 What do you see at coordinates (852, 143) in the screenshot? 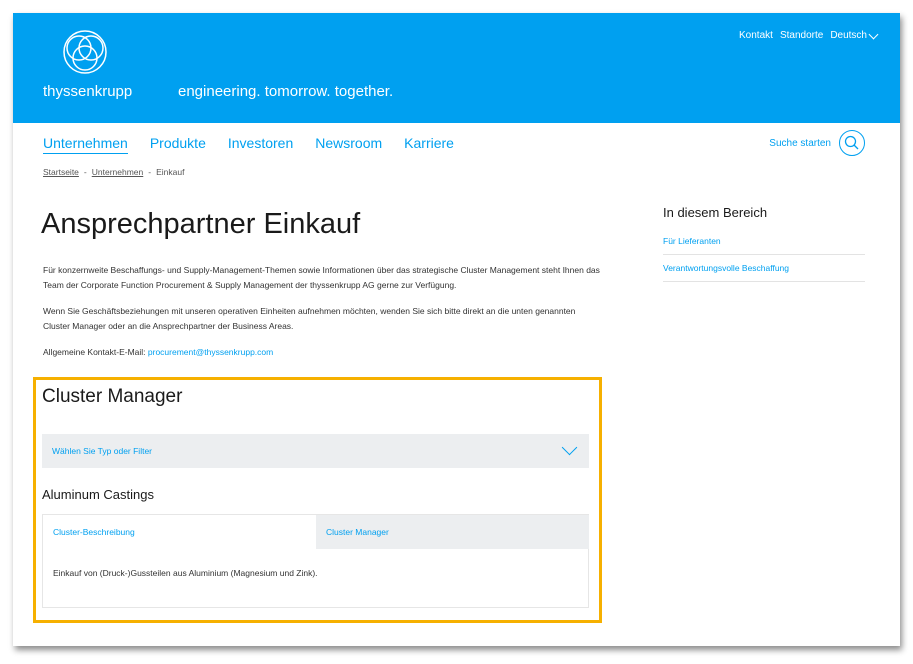
I see `search-icon` at bounding box center [852, 143].